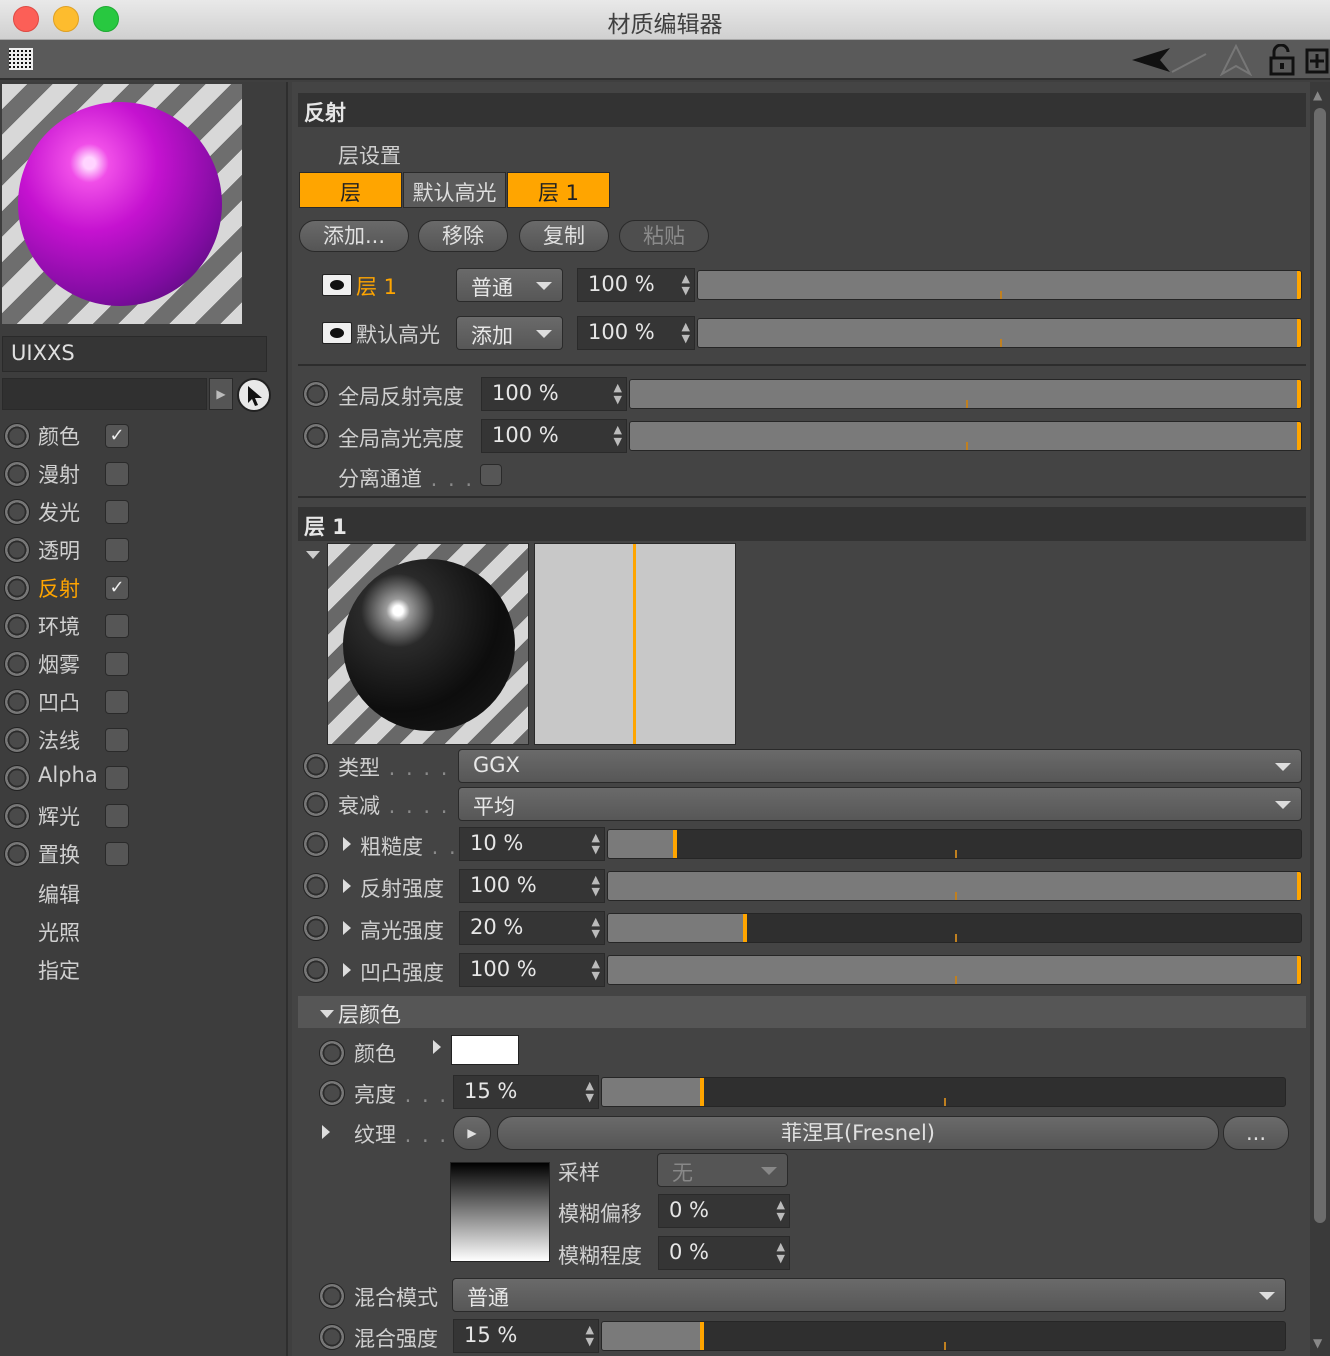 This screenshot has height=1356, width=1330. What do you see at coordinates (347, 928) in the screenshot?
I see `expand-spec-strength-icon` at bounding box center [347, 928].